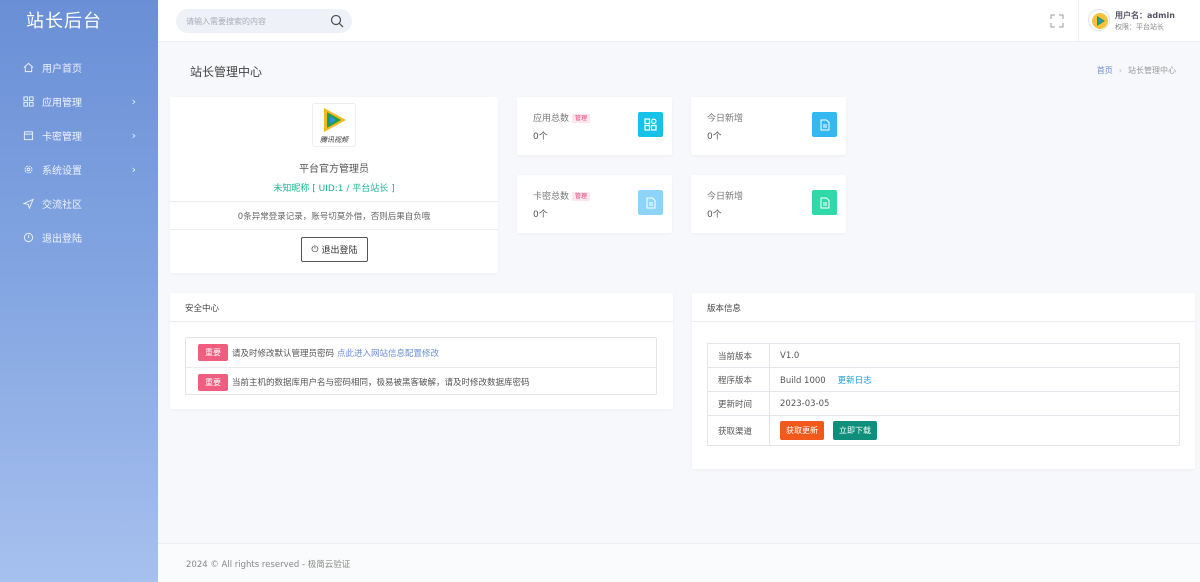  I want to click on logout-button-label: 退出登陆, so click(339, 251).